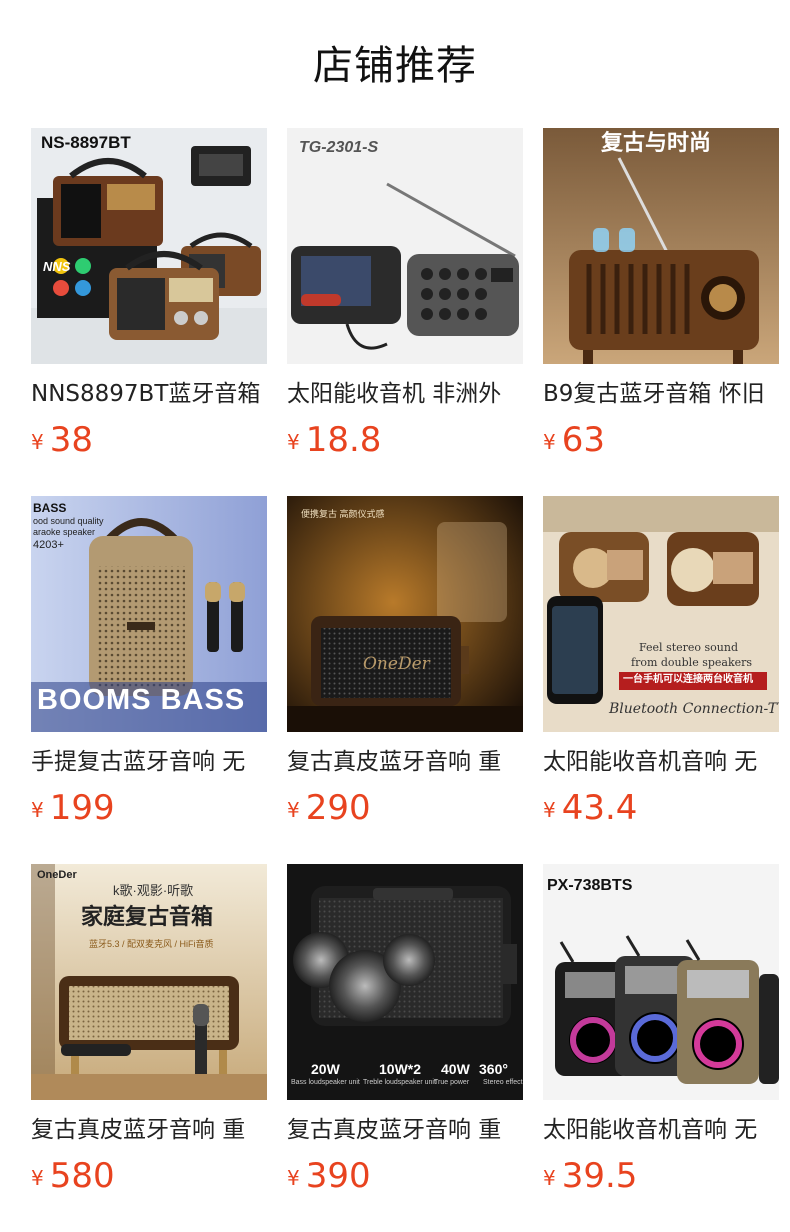 Image resolution: width=790 pixels, height=1232 pixels. Describe the element at coordinates (82, 1176) in the screenshot. I see `price-amount: 580` at that location.